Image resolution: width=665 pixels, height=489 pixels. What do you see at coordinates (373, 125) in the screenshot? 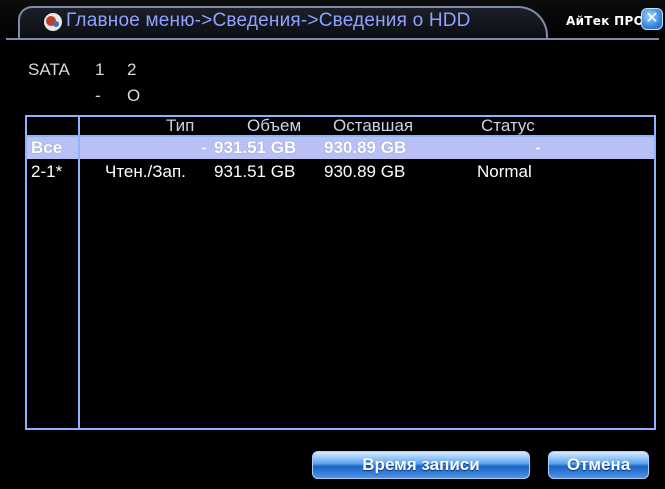
I see `header-remaining: Оставшая` at bounding box center [373, 125].